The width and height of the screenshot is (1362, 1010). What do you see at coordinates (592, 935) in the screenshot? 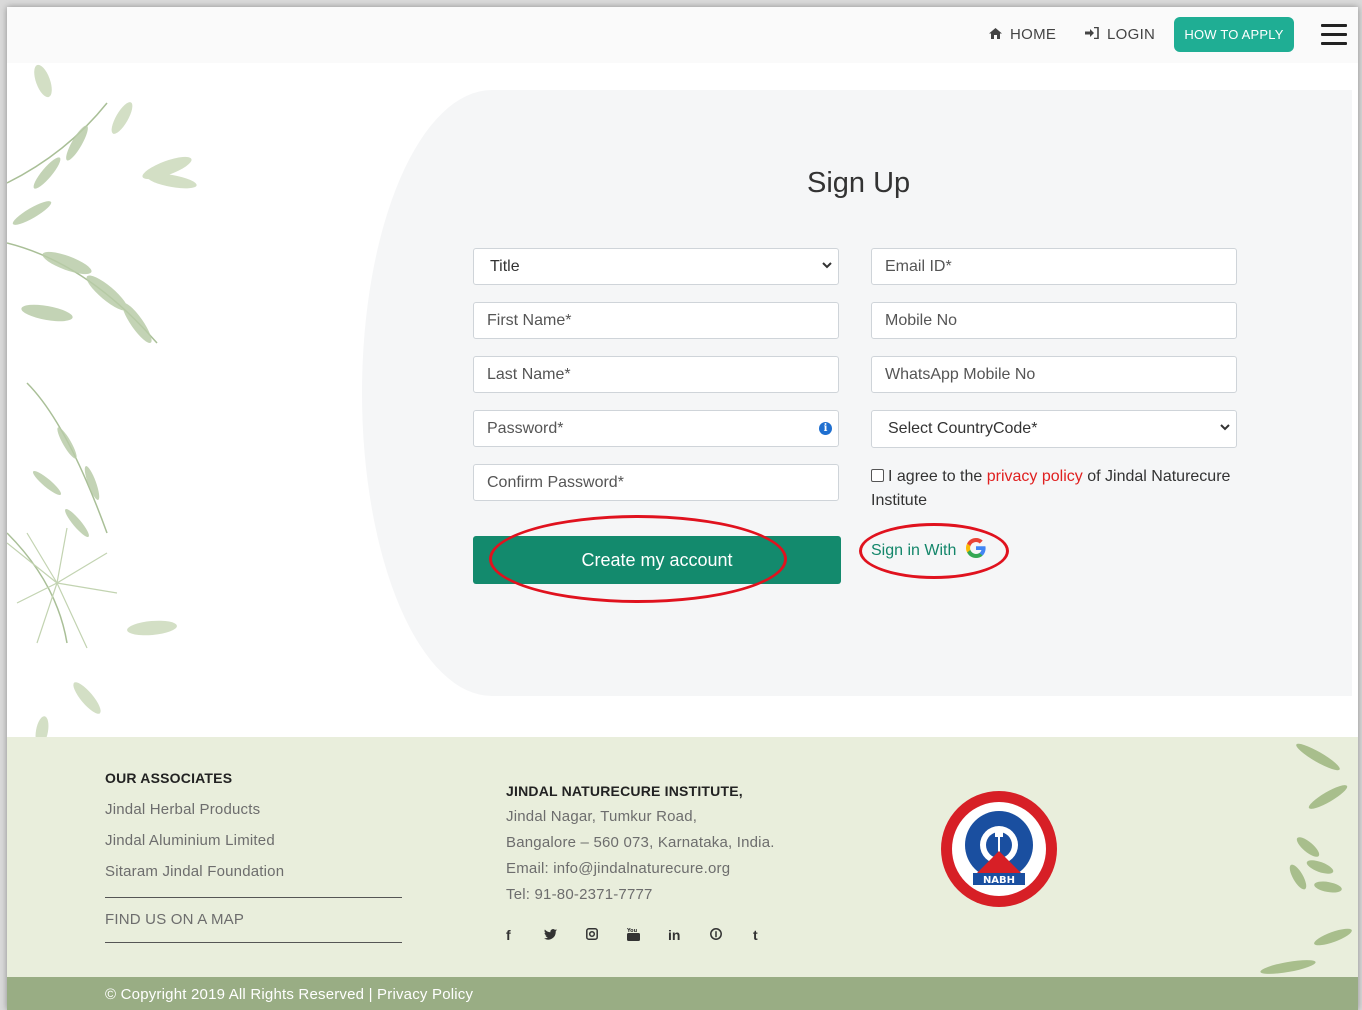
I see `instagram-icon` at bounding box center [592, 935].